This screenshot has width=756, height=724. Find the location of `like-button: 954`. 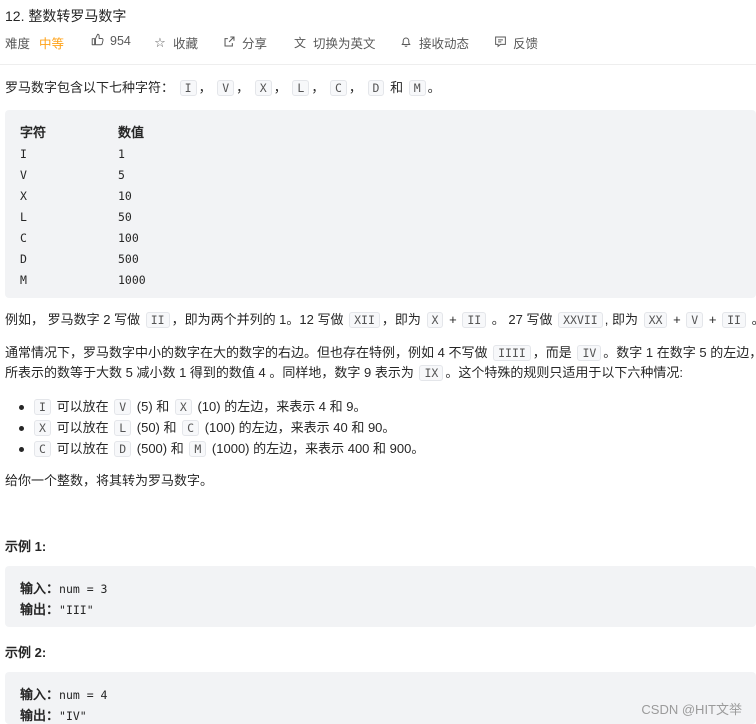

like-button: 954 is located at coordinates (110, 41).